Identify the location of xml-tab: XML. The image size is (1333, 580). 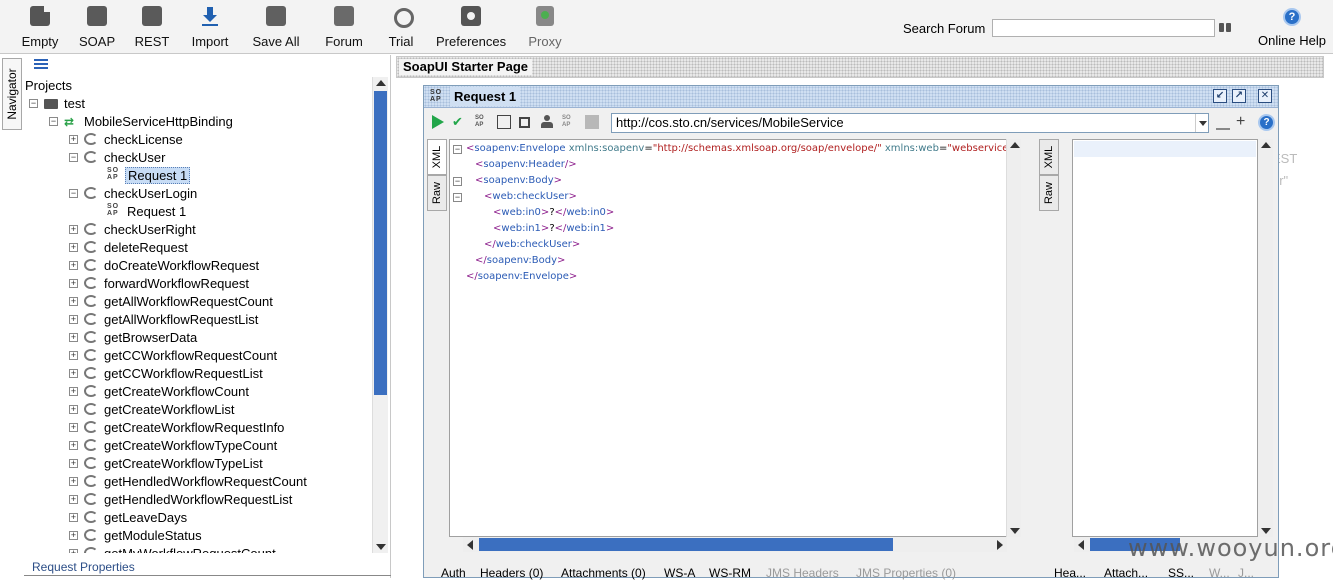
(437, 157).